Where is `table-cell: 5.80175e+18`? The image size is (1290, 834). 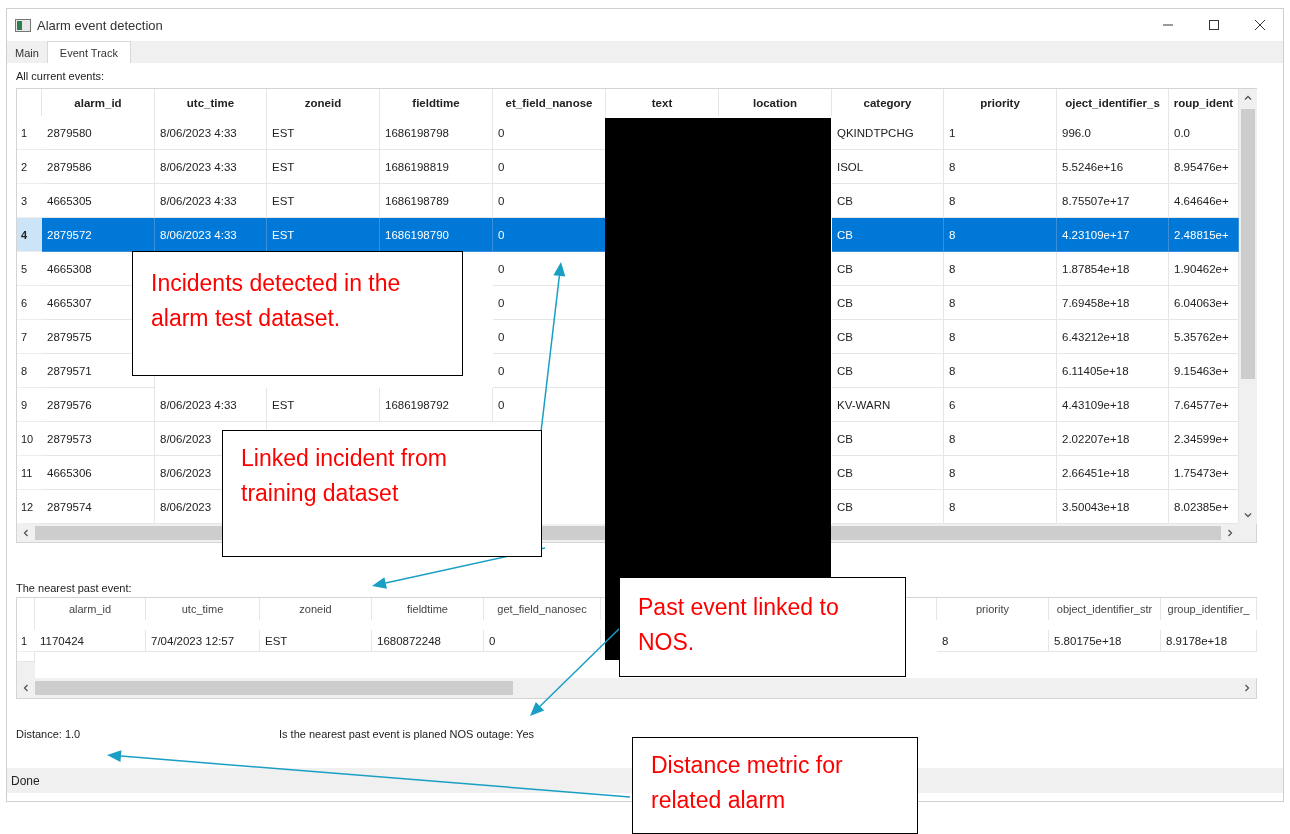 table-cell: 5.80175e+18 is located at coordinates (1105, 641).